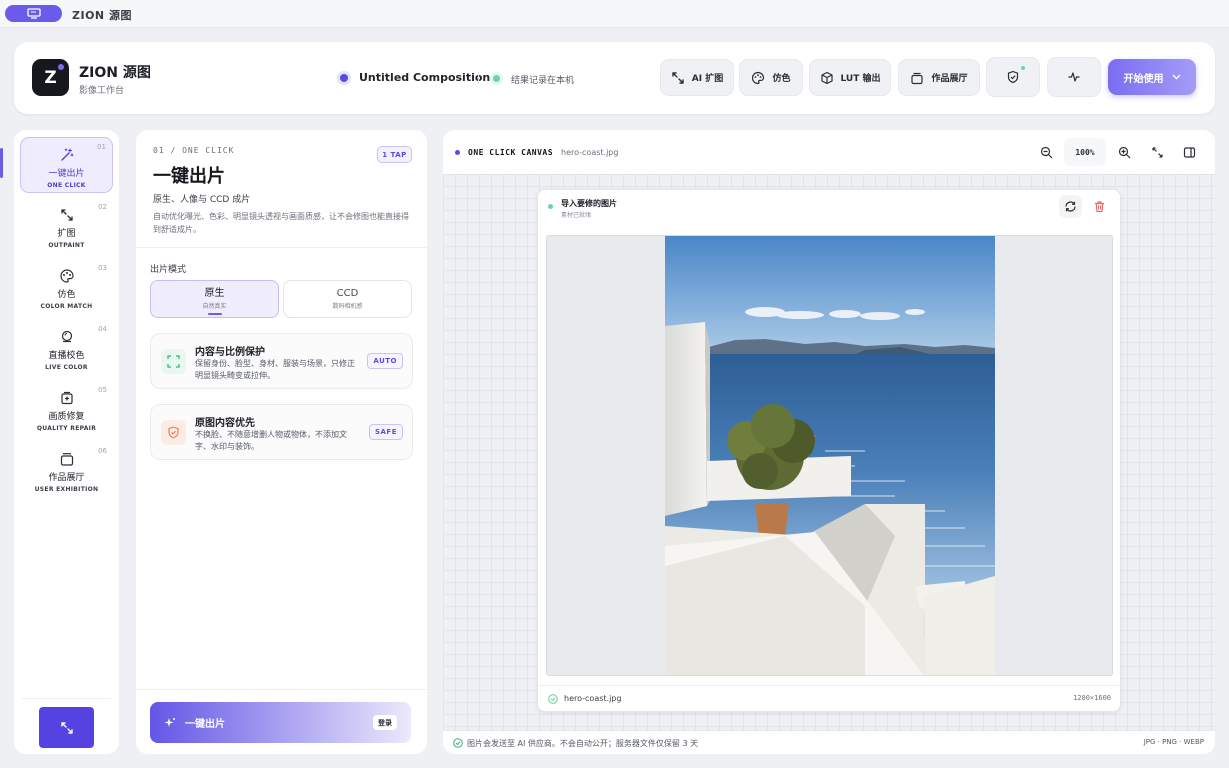 This screenshot has width=1229, height=768. What do you see at coordinates (478, 78) in the screenshot?
I see `header-divider` at bounding box center [478, 78].